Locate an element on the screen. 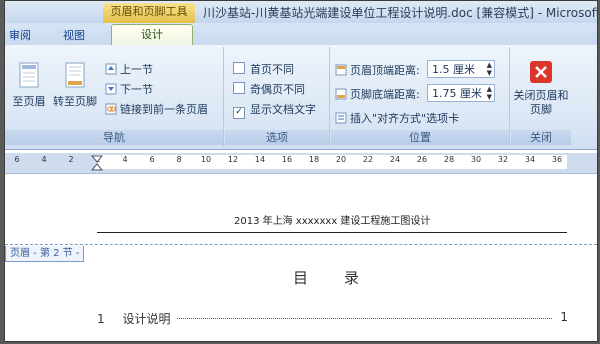  next-section-button: 下一节 is located at coordinates (129, 89).